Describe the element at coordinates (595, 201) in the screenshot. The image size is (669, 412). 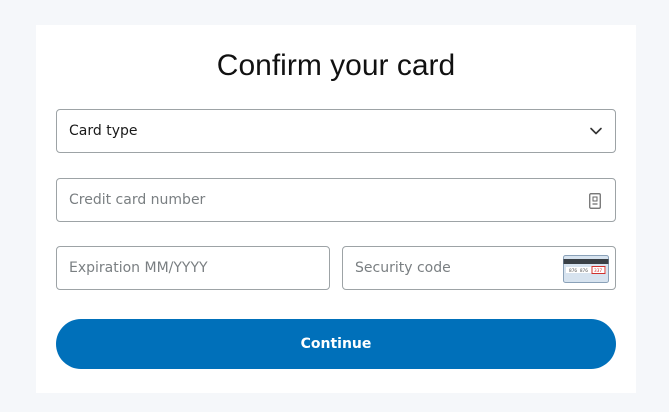
I see `card-number-icon` at that location.